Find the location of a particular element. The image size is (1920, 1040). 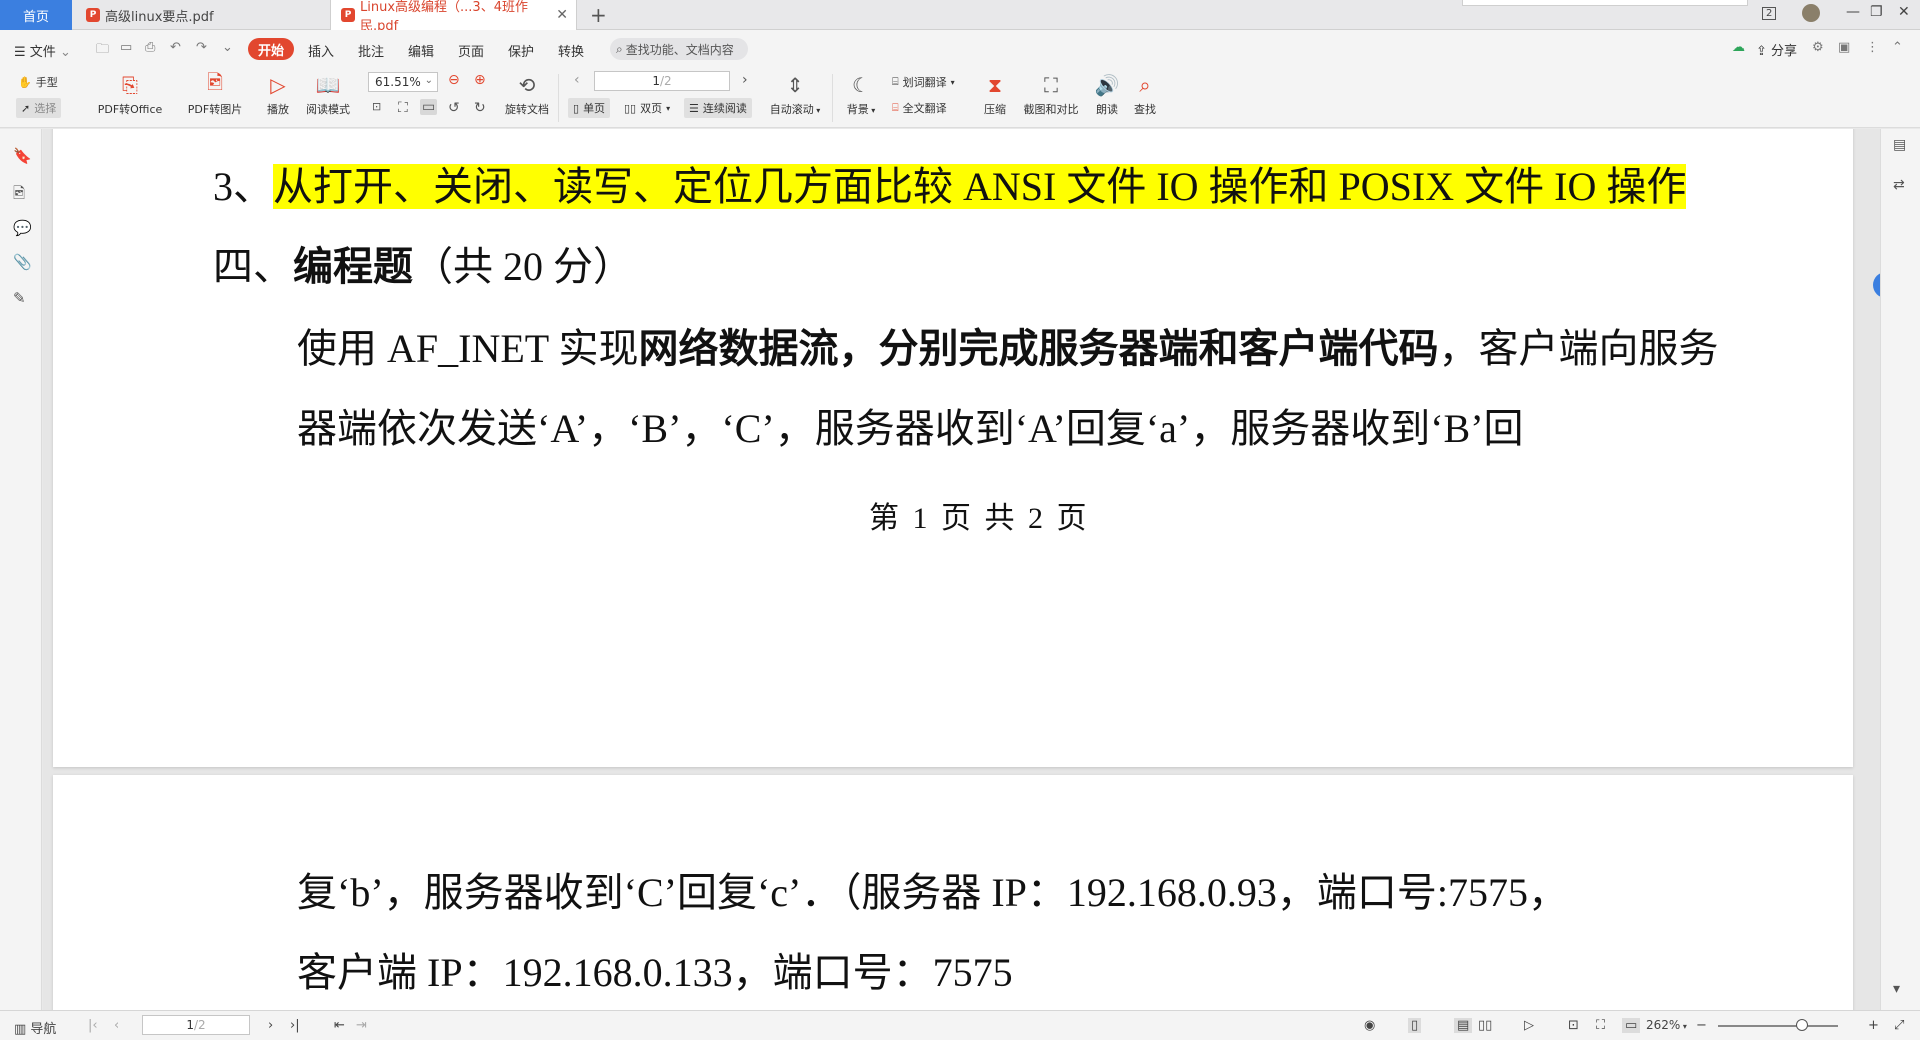

zoom-out-status-icon: − is located at coordinates (1701, 1025).